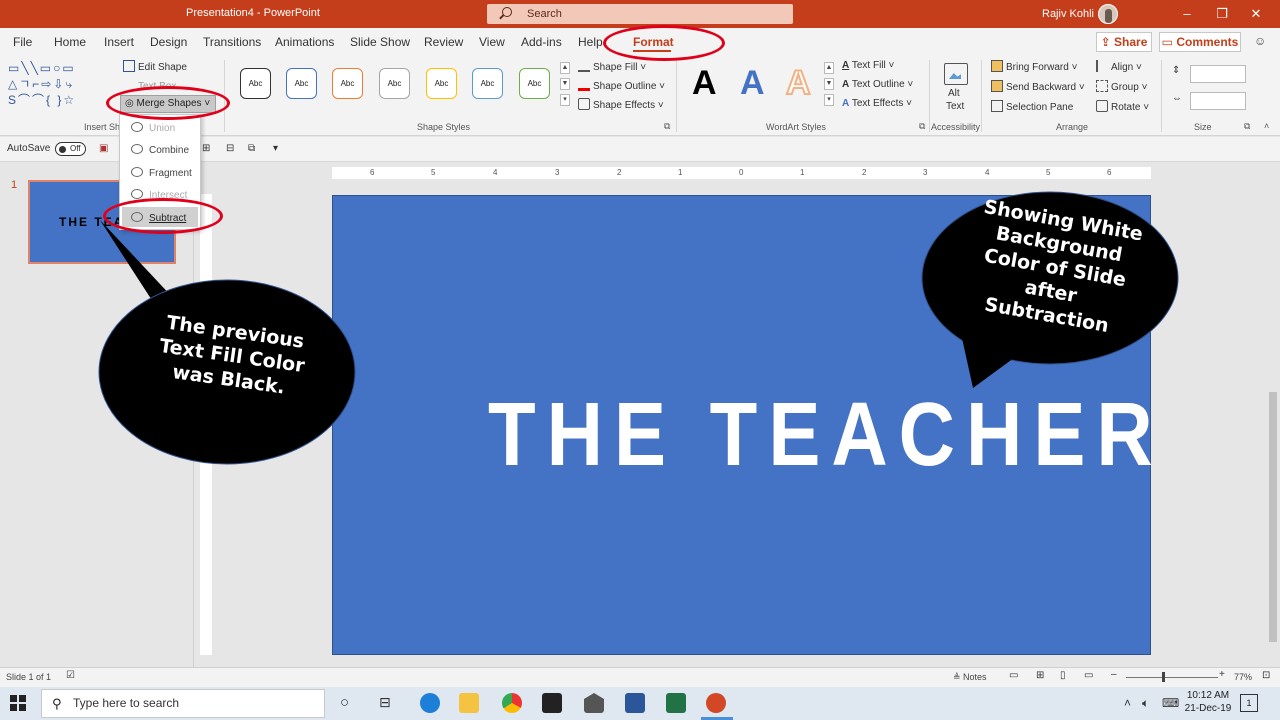 This screenshot has width=1280, height=720. What do you see at coordinates (1040, 675) in the screenshot?
I see `slide-sorter-icon: ⊞` at bounding box center [1040, 675].